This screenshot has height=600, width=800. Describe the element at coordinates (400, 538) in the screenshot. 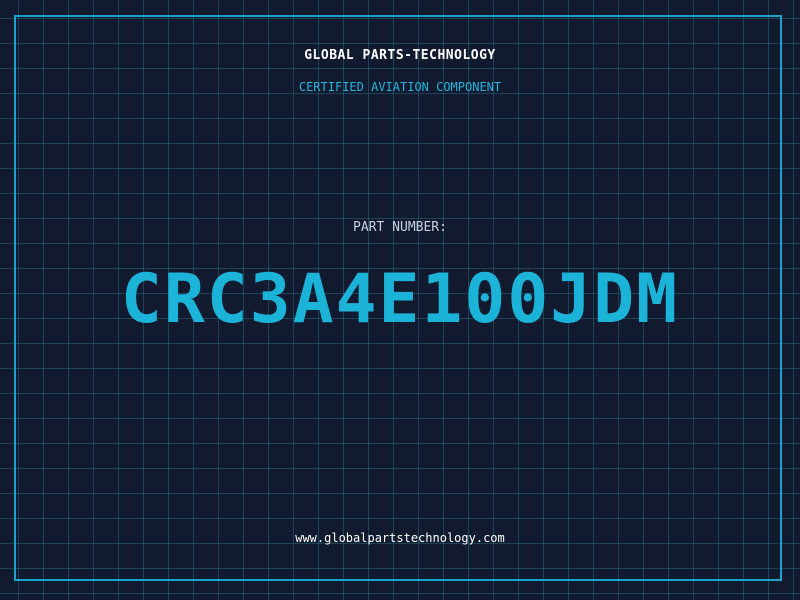

I see `website-url: www.globalpartstechnology.com` at that location.